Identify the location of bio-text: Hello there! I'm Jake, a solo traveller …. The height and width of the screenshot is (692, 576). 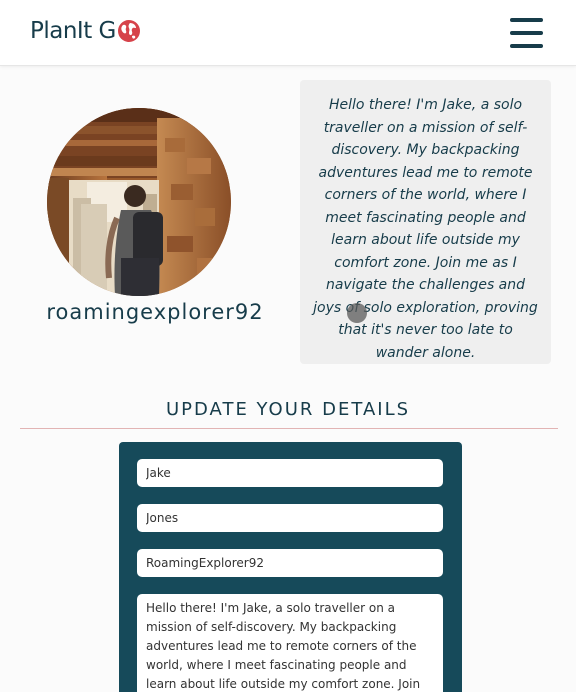
(425, 229).